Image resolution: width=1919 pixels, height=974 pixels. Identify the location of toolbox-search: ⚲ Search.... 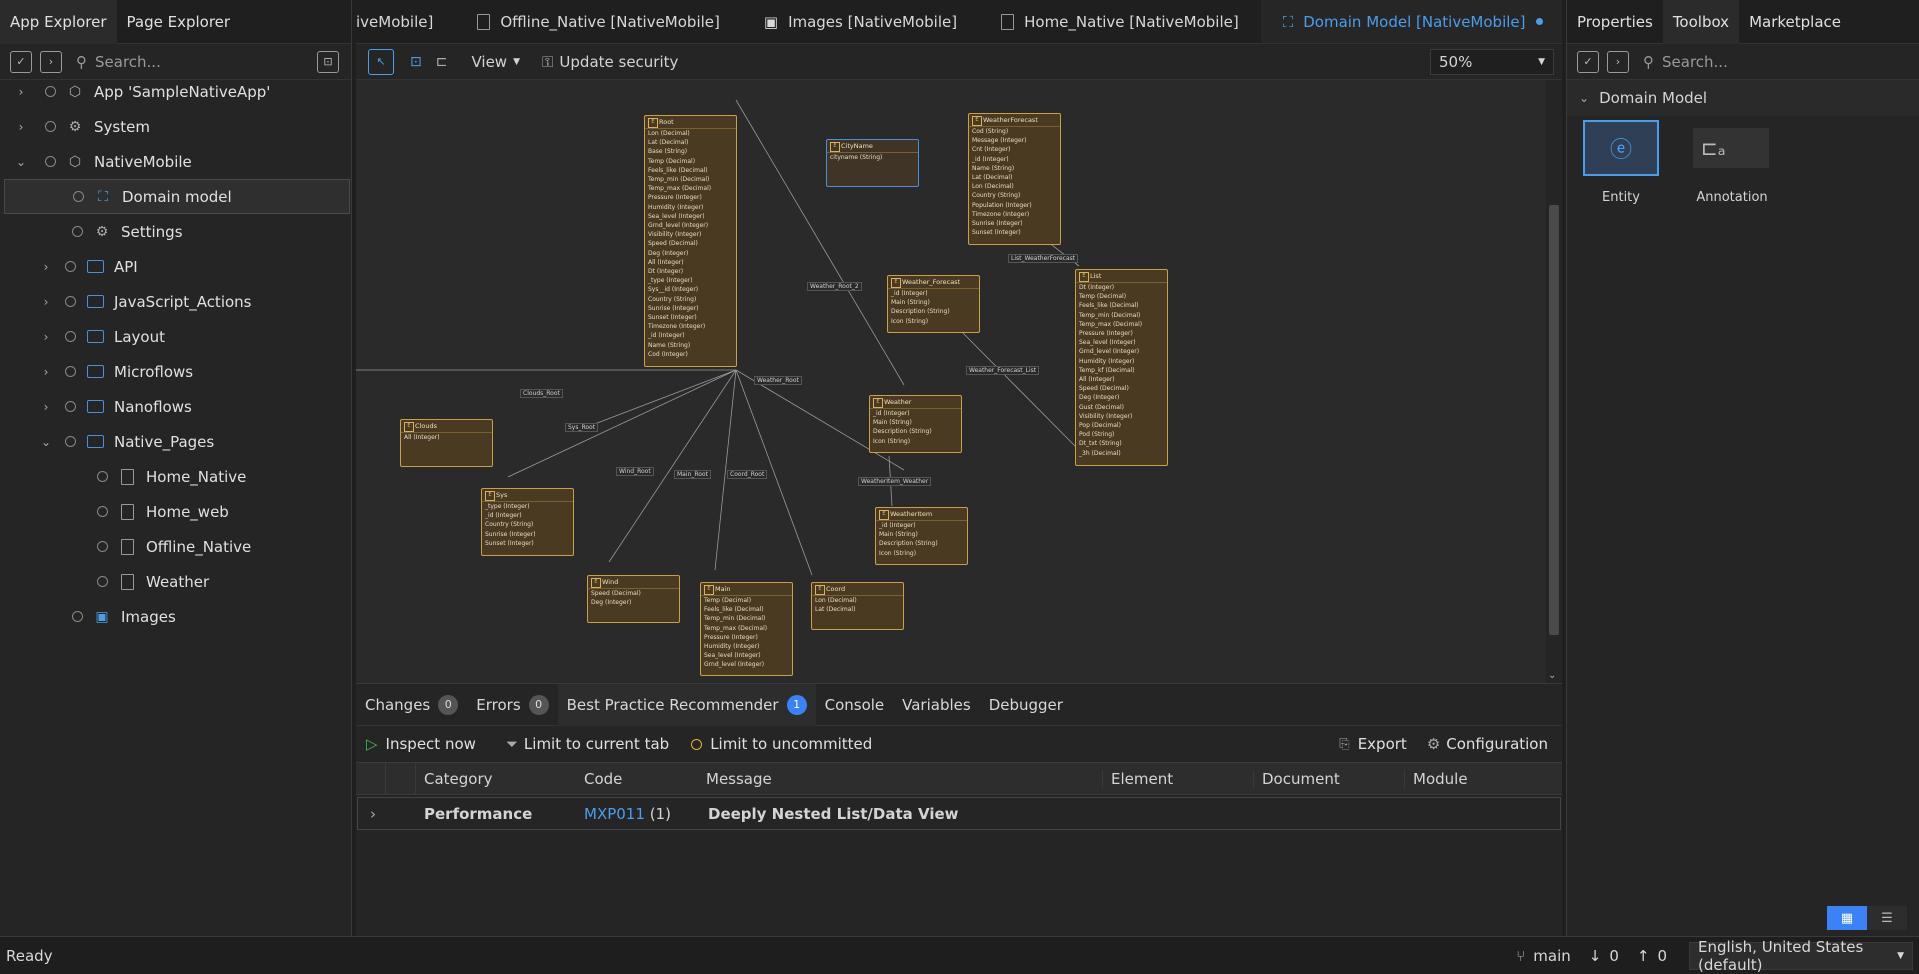
(1685, 62).